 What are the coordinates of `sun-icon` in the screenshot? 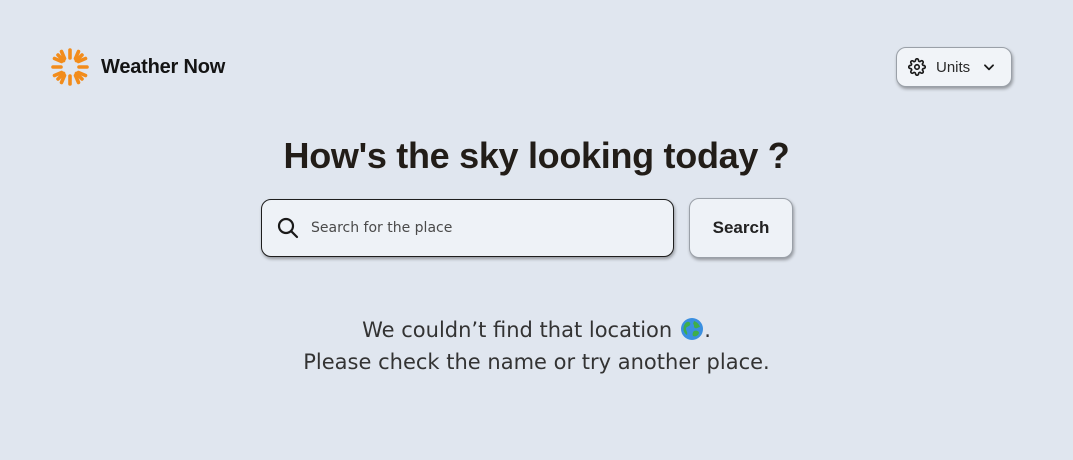 It's located at (70, 67).